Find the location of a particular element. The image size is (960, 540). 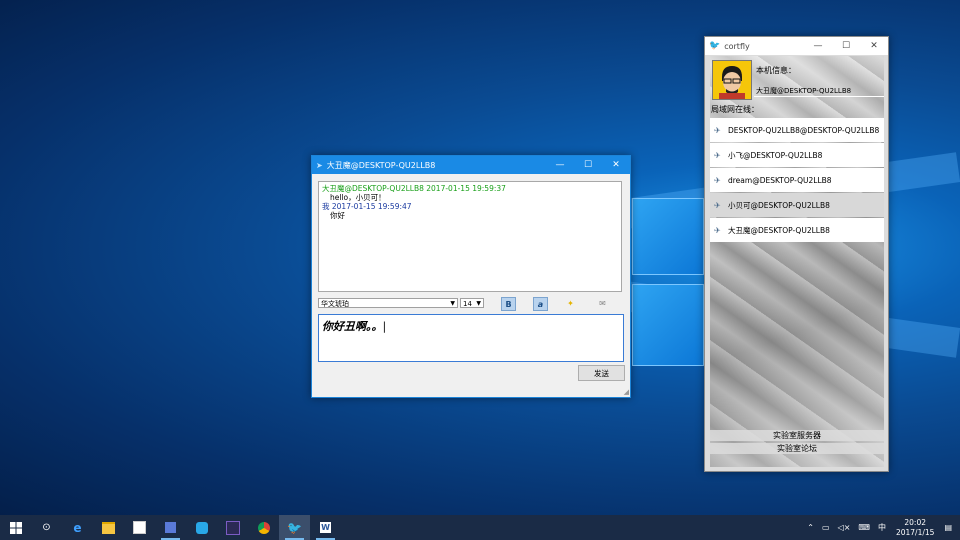

lab-forum-button: 实验室论坛 is located at coordinates (797, 448).